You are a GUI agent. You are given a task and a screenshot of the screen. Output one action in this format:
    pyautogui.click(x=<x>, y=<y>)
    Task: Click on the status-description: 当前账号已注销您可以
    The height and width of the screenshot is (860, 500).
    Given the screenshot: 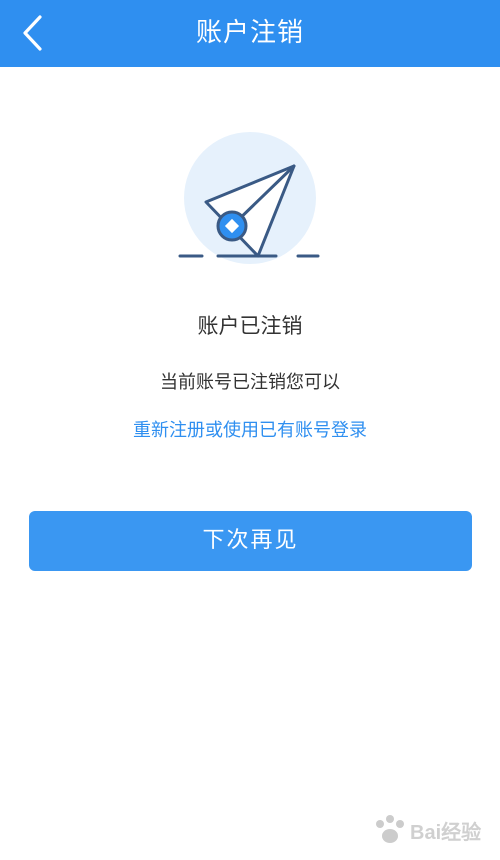 What is the action you would take?
    pyautogui.click(x=250, y=382)
    